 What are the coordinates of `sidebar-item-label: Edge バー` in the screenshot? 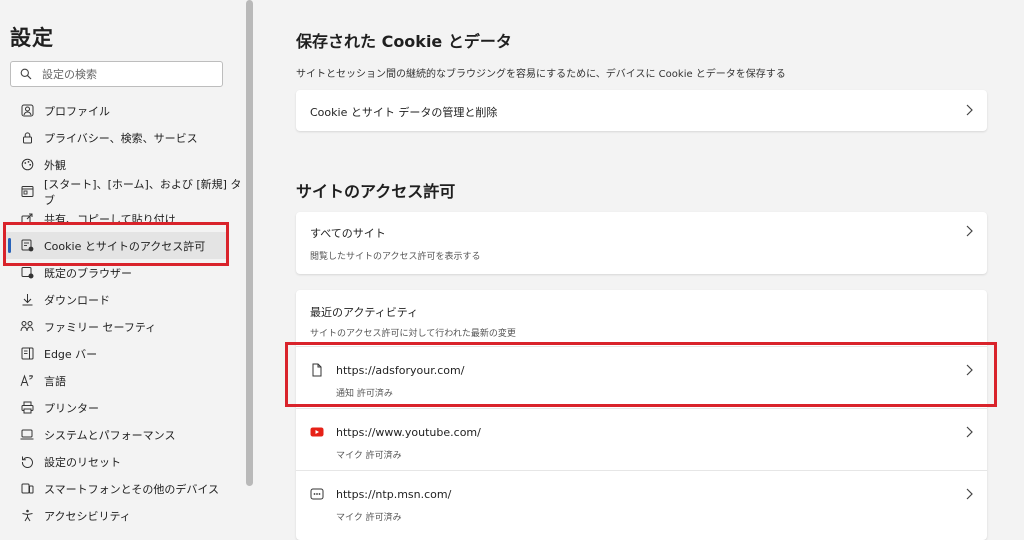 It's located at (71, 354).